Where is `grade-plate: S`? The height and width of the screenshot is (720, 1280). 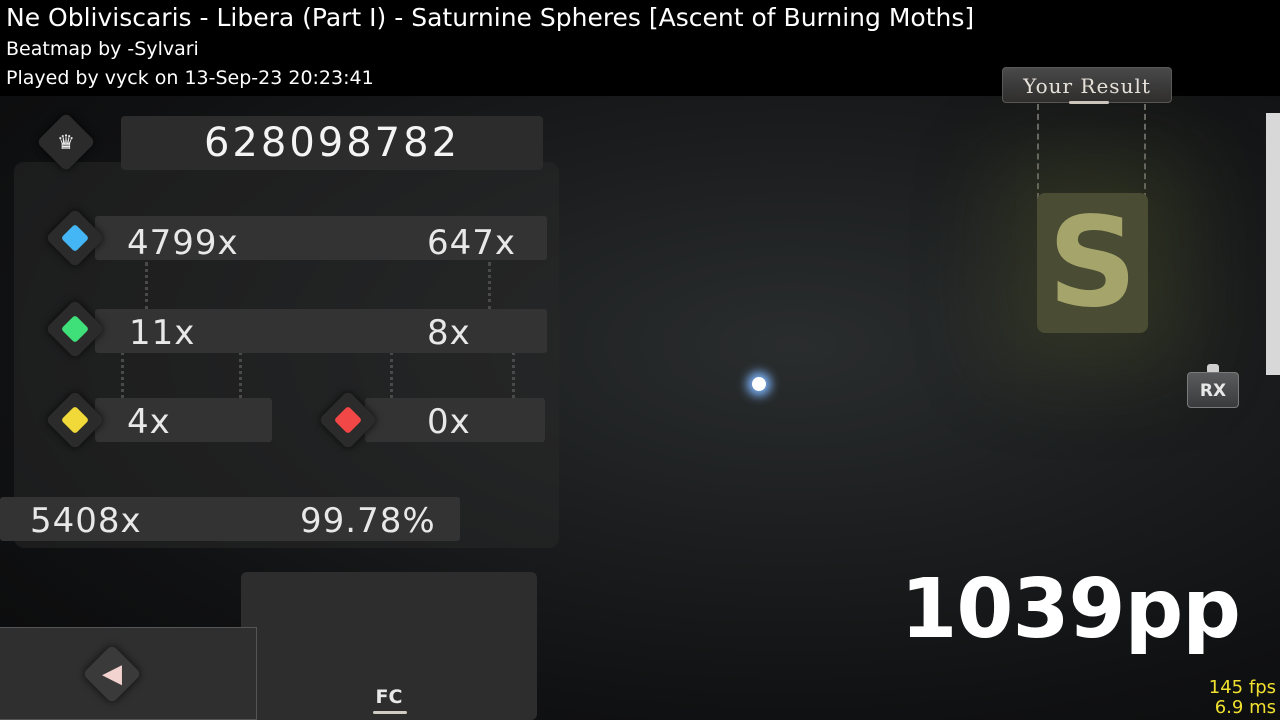
grade-plate: S is located at coordinates (1092, 263).